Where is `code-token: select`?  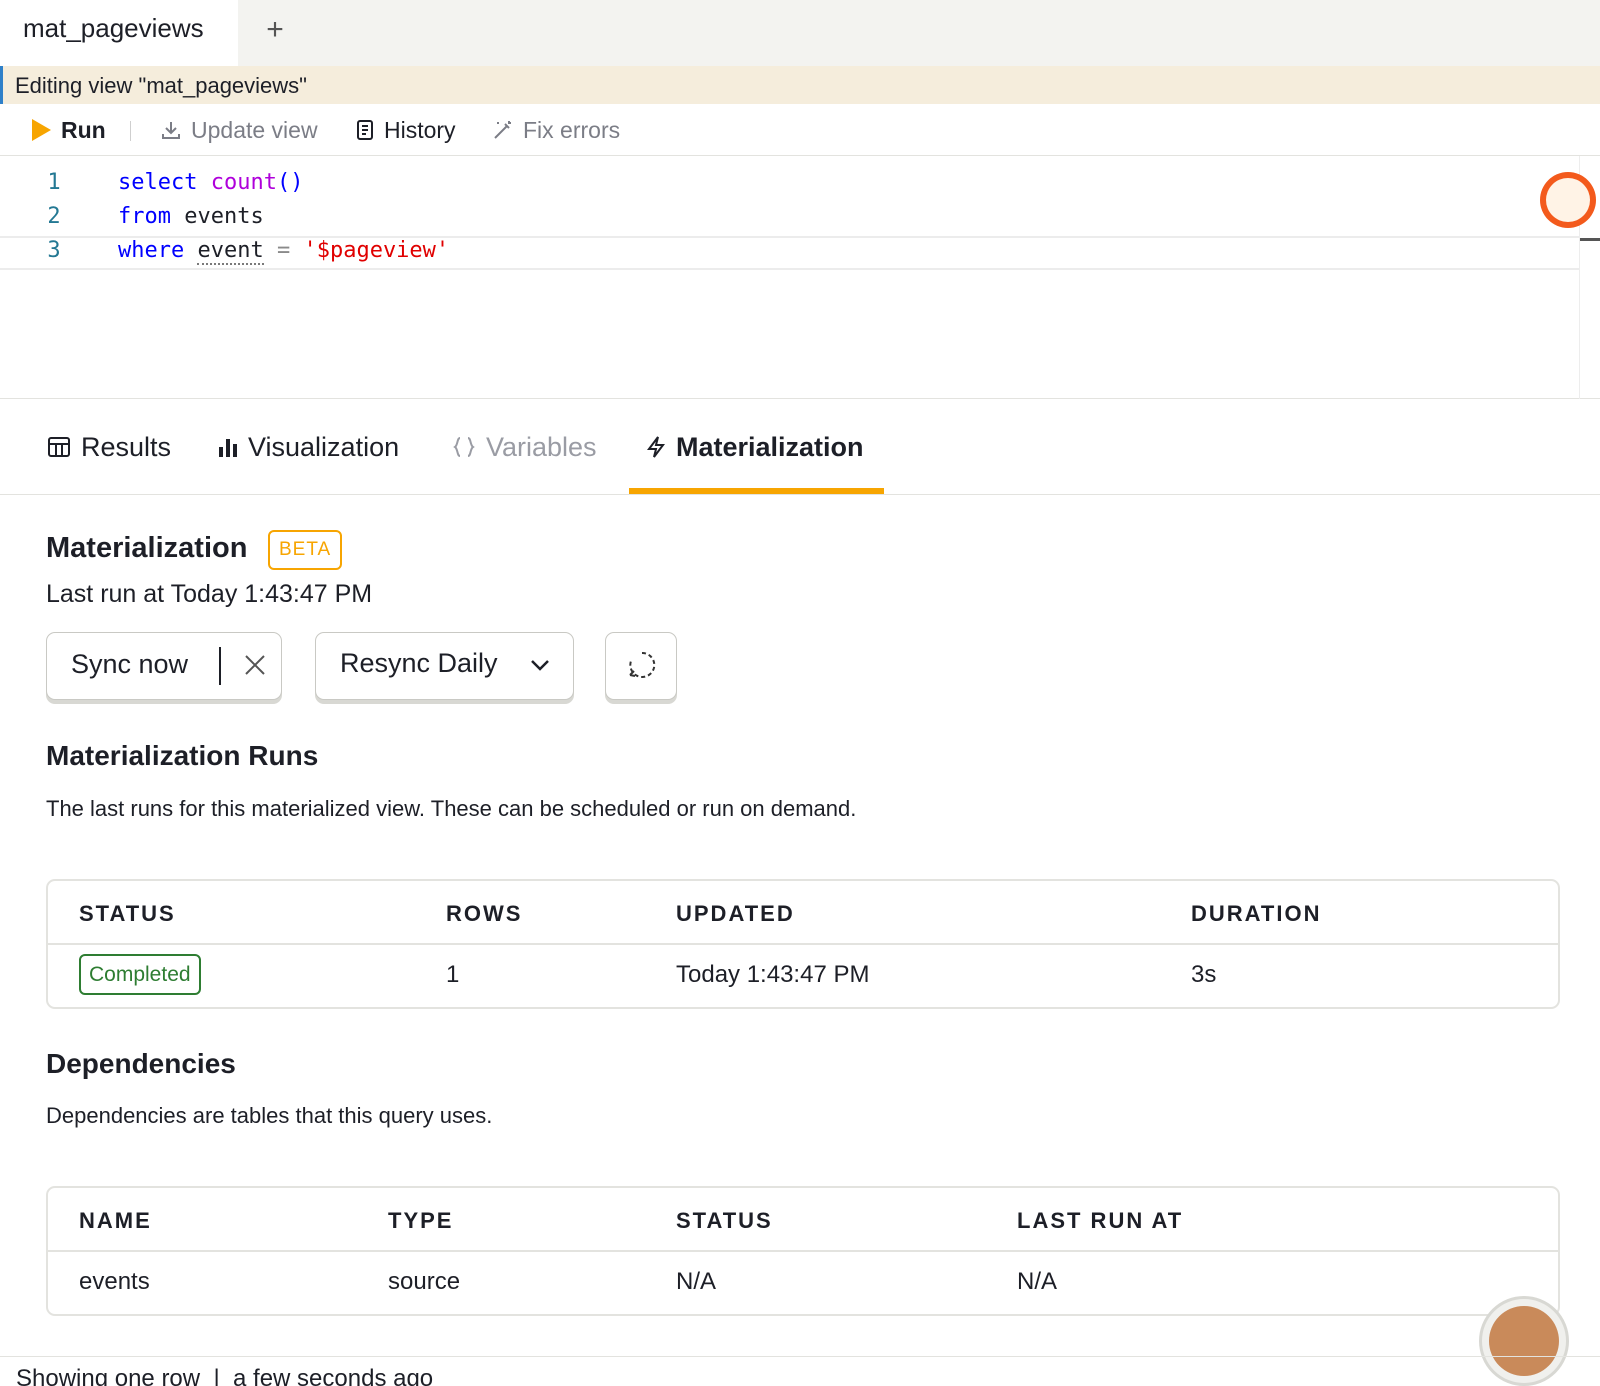
code-token: select is located at coordinates (158, 182).